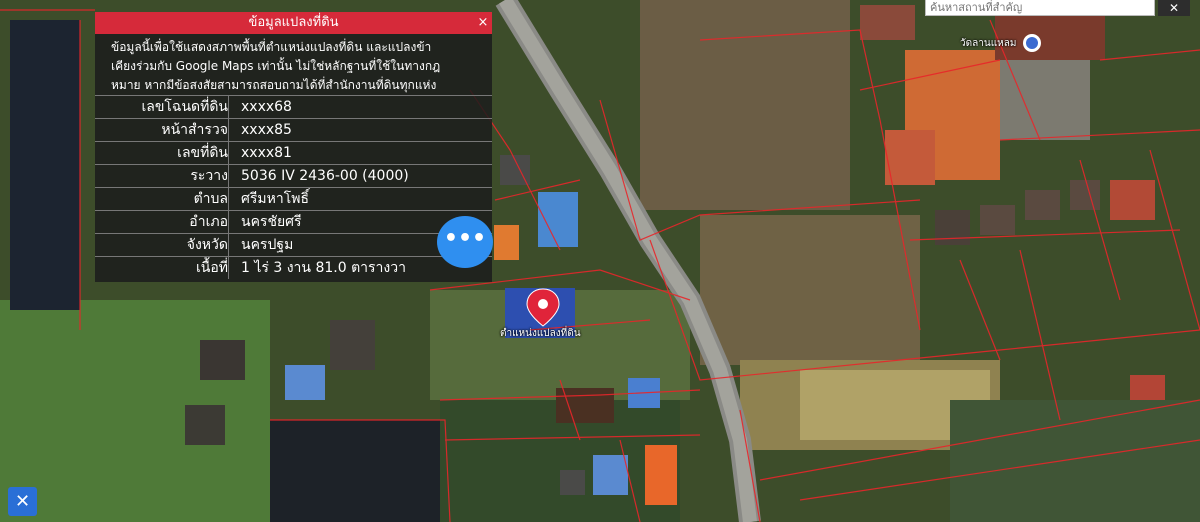 The image size is (1200, 522). I want to click on temple-label: วัดลานแหลม, so click(988, 43).